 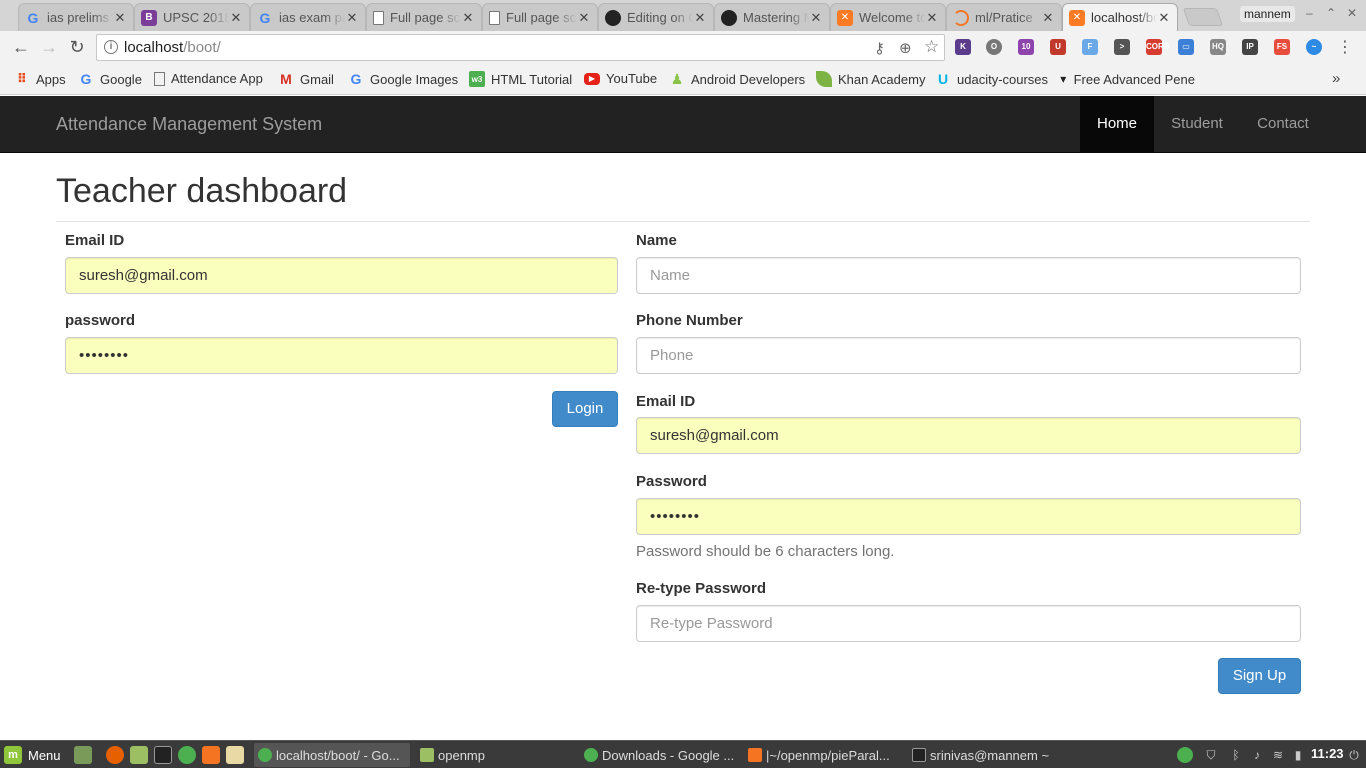 What do you see at coordinates (1257, 755) in the screenshot?
I see `notification-bell-icon: ♪` at bounding box center [1257, 755].